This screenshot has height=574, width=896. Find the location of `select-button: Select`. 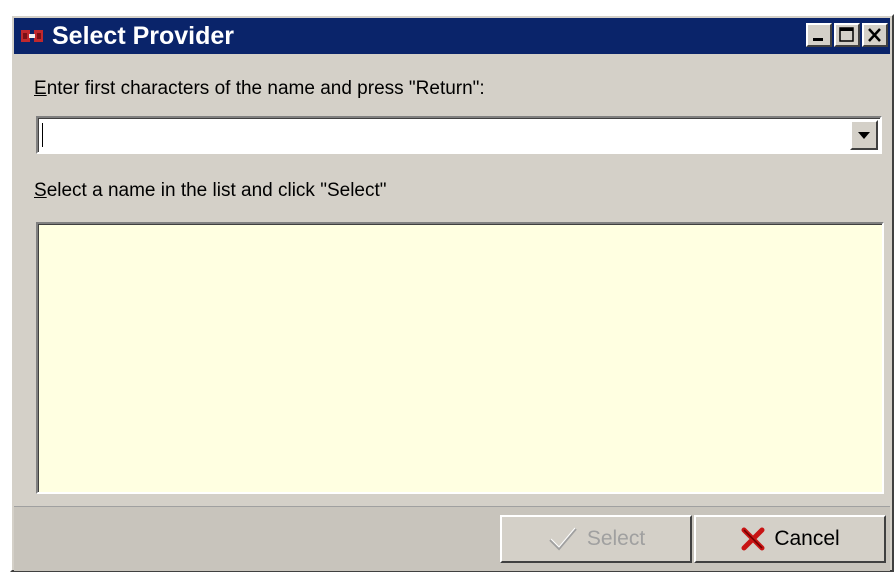

select-button: Select is located at coordinates (596, 539).